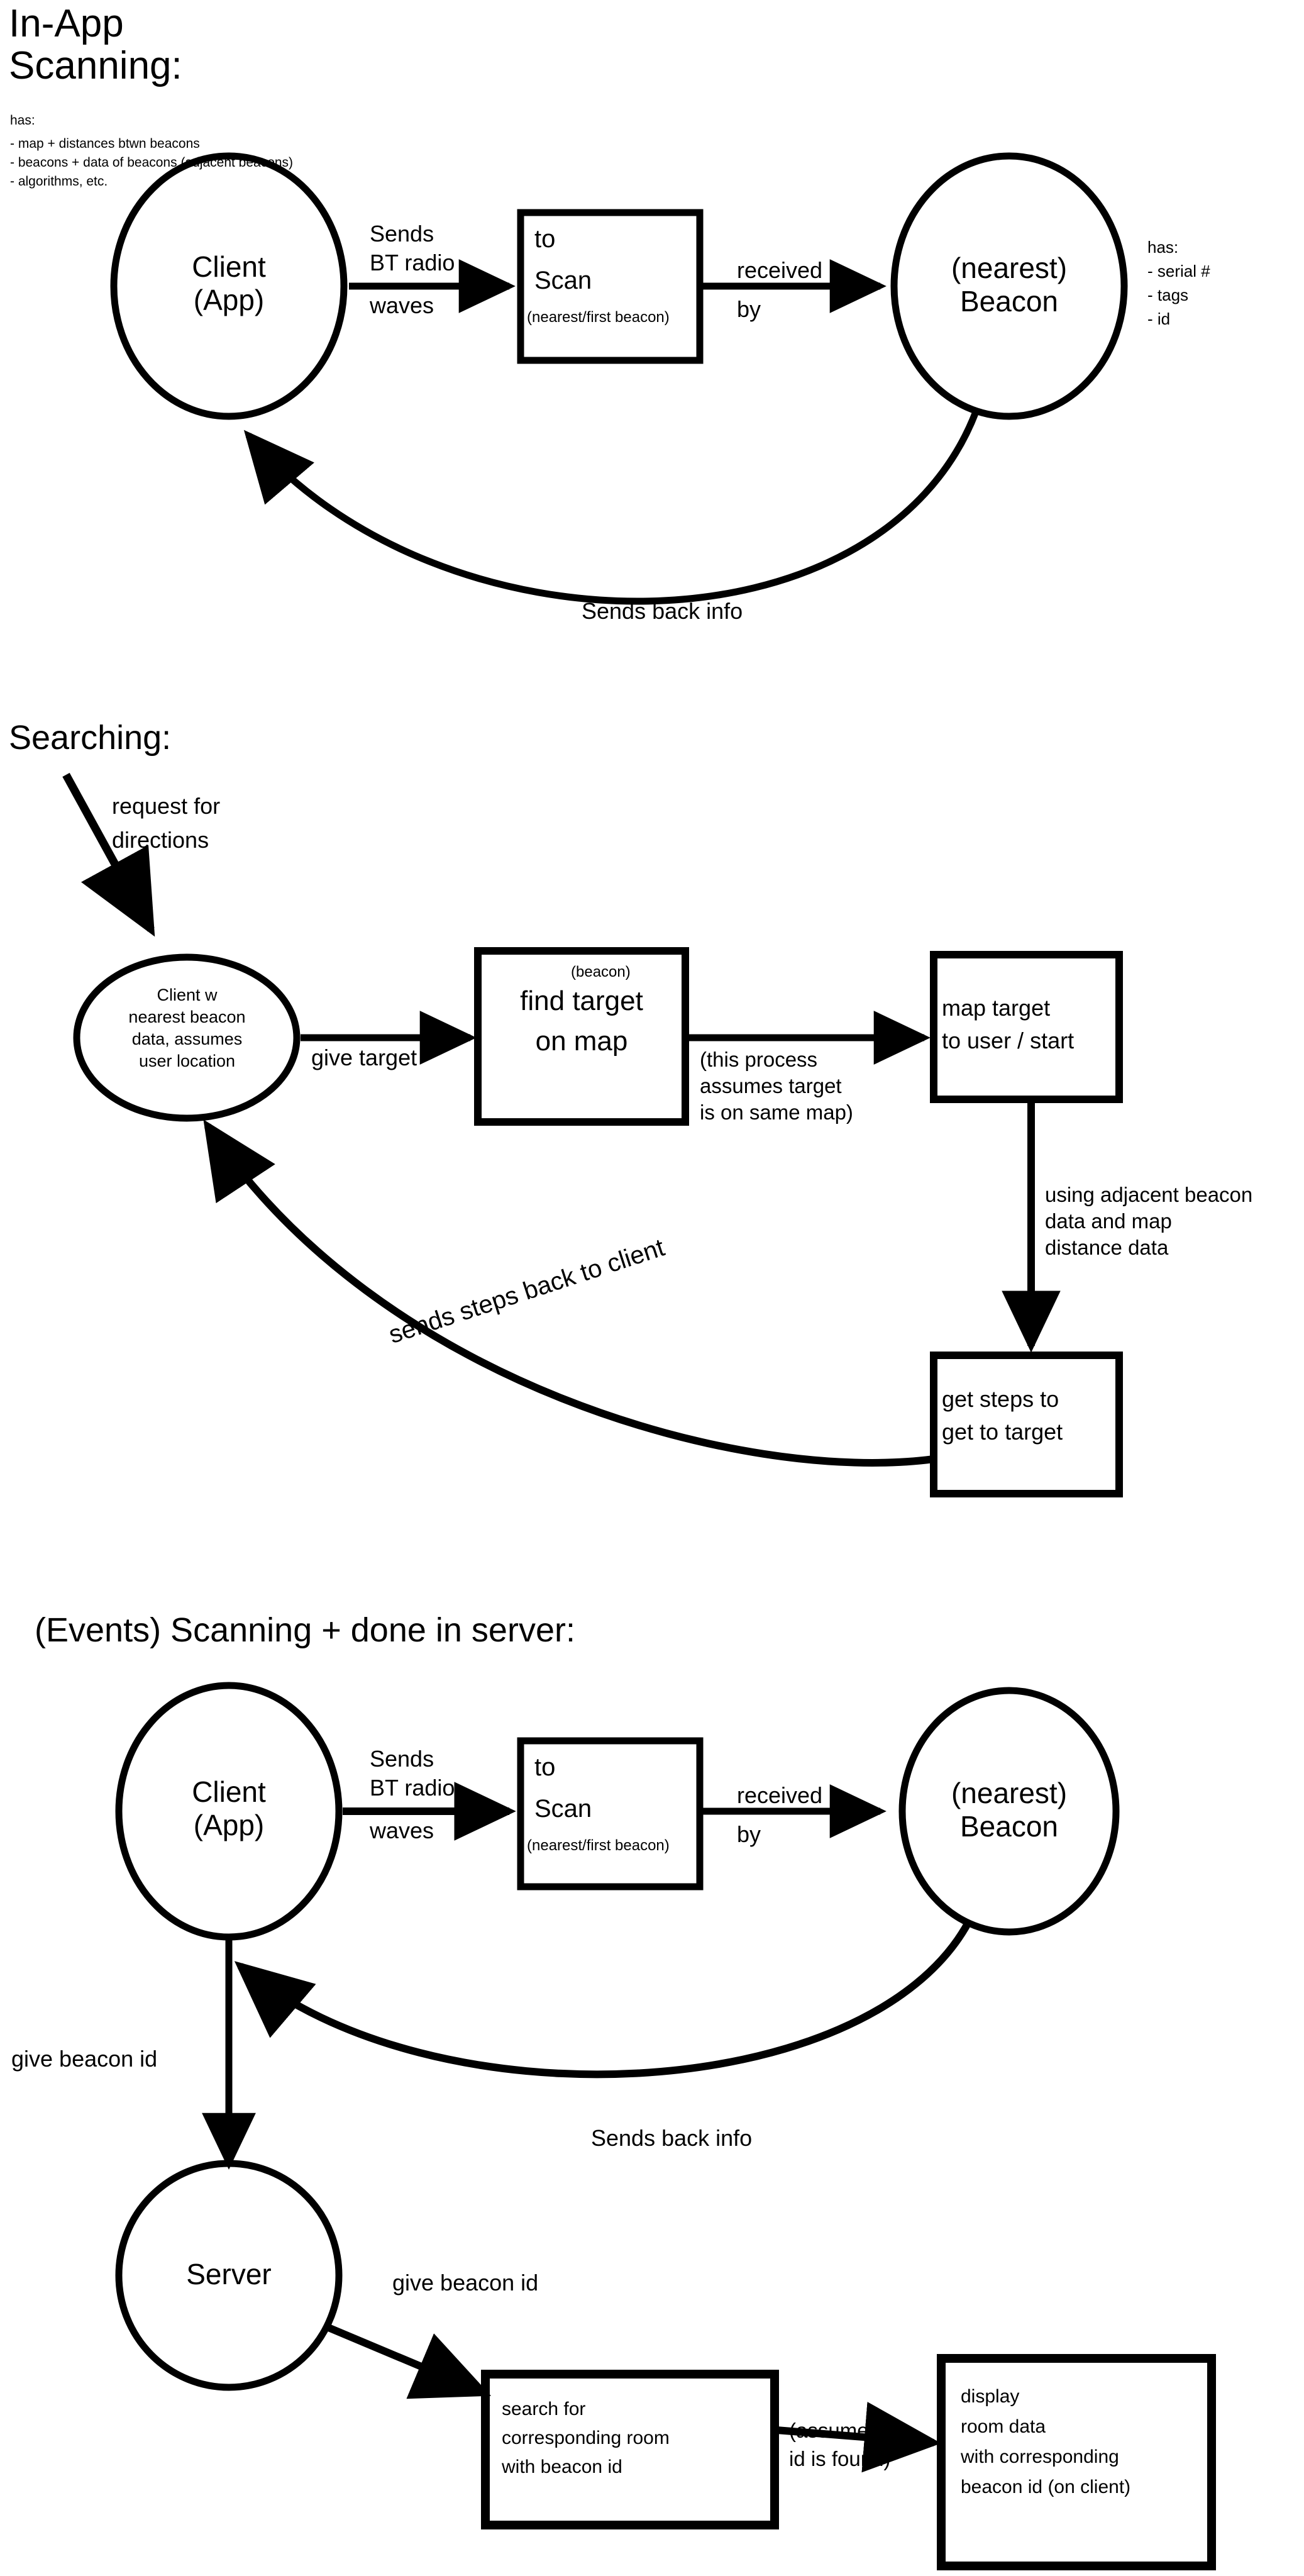  I want to click on events-beacon-node-label: (nearest) Beacon, so click(1009, 1810).